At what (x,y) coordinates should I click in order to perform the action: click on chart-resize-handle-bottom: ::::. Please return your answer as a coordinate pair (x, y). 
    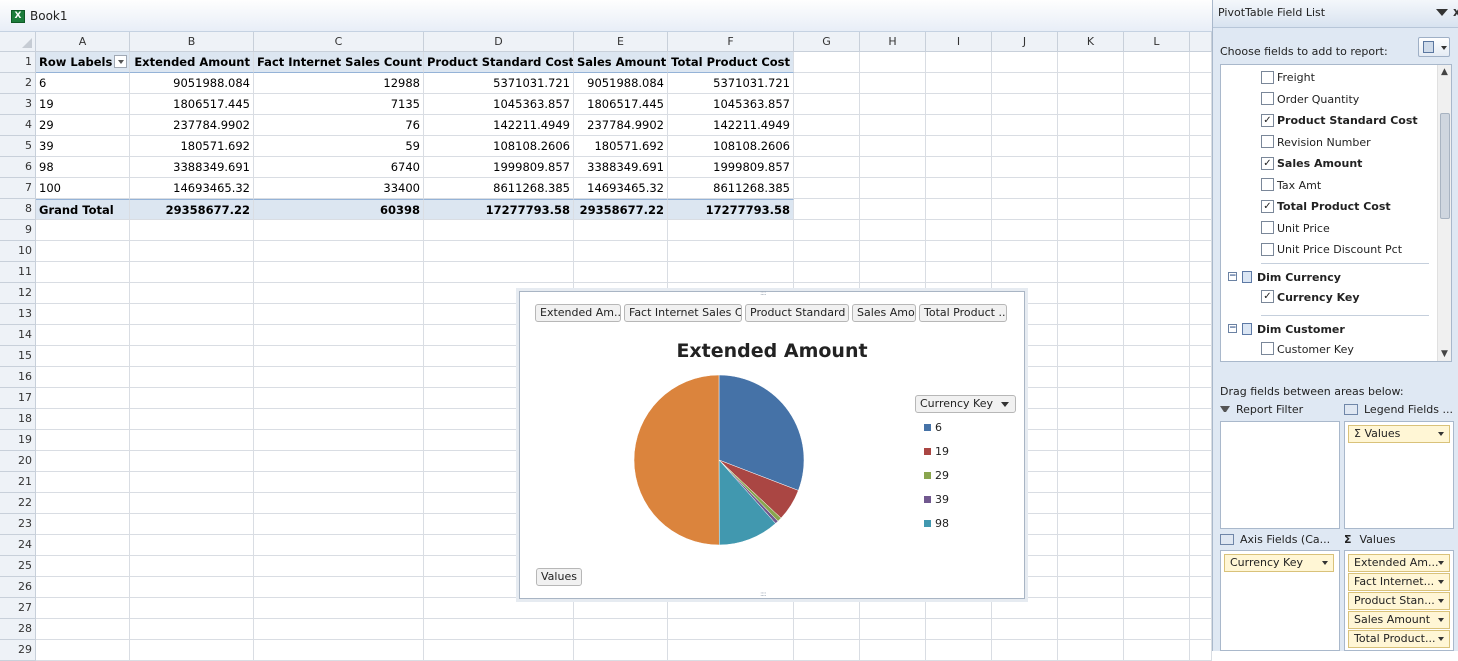
    Looking at the image, I should click on (763, 594).